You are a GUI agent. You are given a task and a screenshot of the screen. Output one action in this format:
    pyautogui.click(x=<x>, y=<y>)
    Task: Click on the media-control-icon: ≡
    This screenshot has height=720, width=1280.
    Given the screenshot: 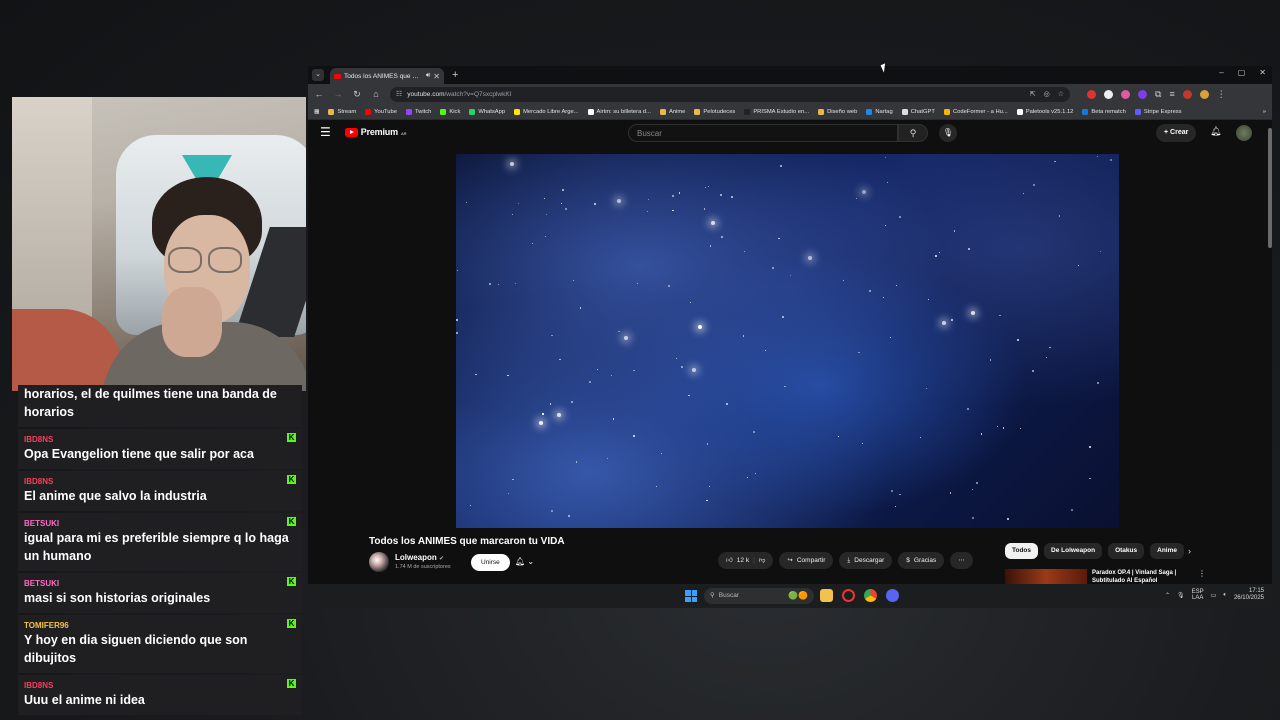 What is the action you would take?
    pyautogui.click(x=1171, y=94)
    